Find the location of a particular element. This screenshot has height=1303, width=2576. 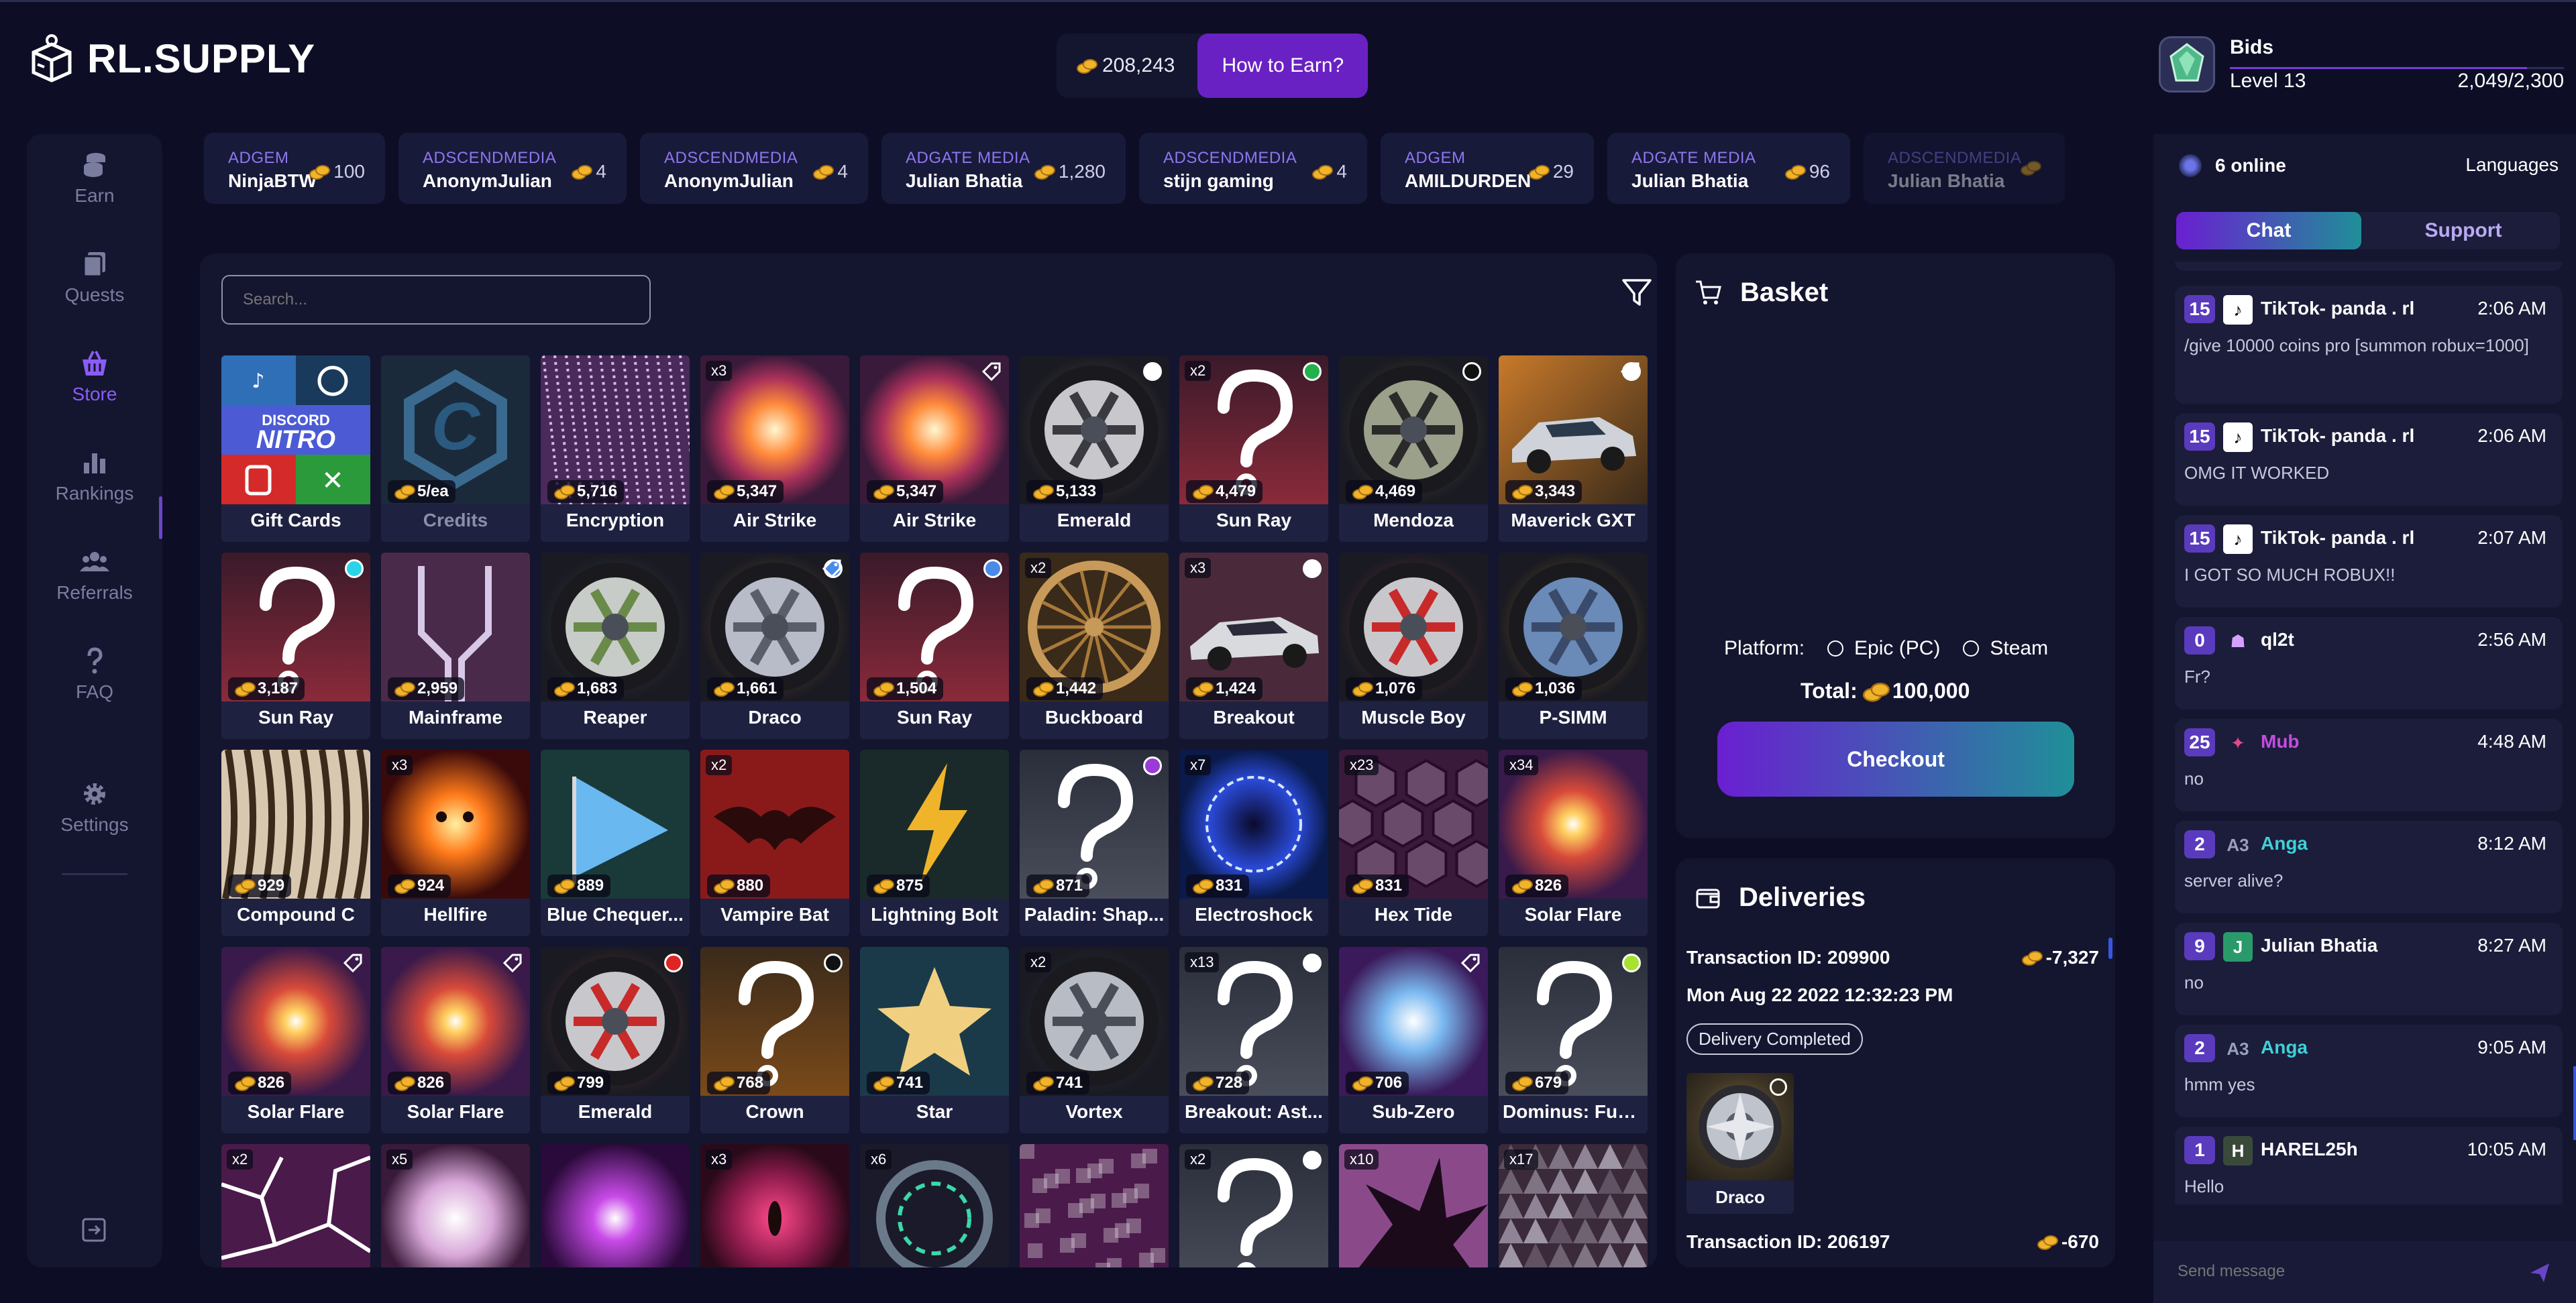

delivered-item-card: Draco is located at coordinates (1740, 1143).